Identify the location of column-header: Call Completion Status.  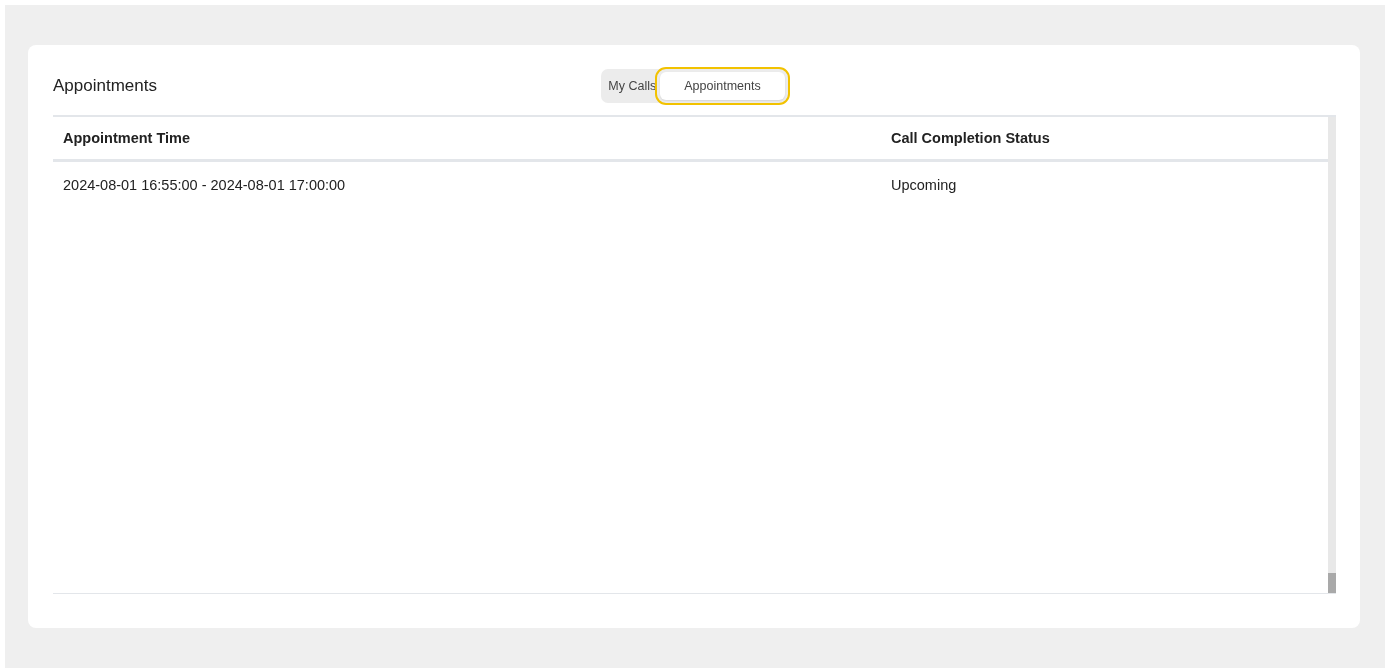
(970, 138).